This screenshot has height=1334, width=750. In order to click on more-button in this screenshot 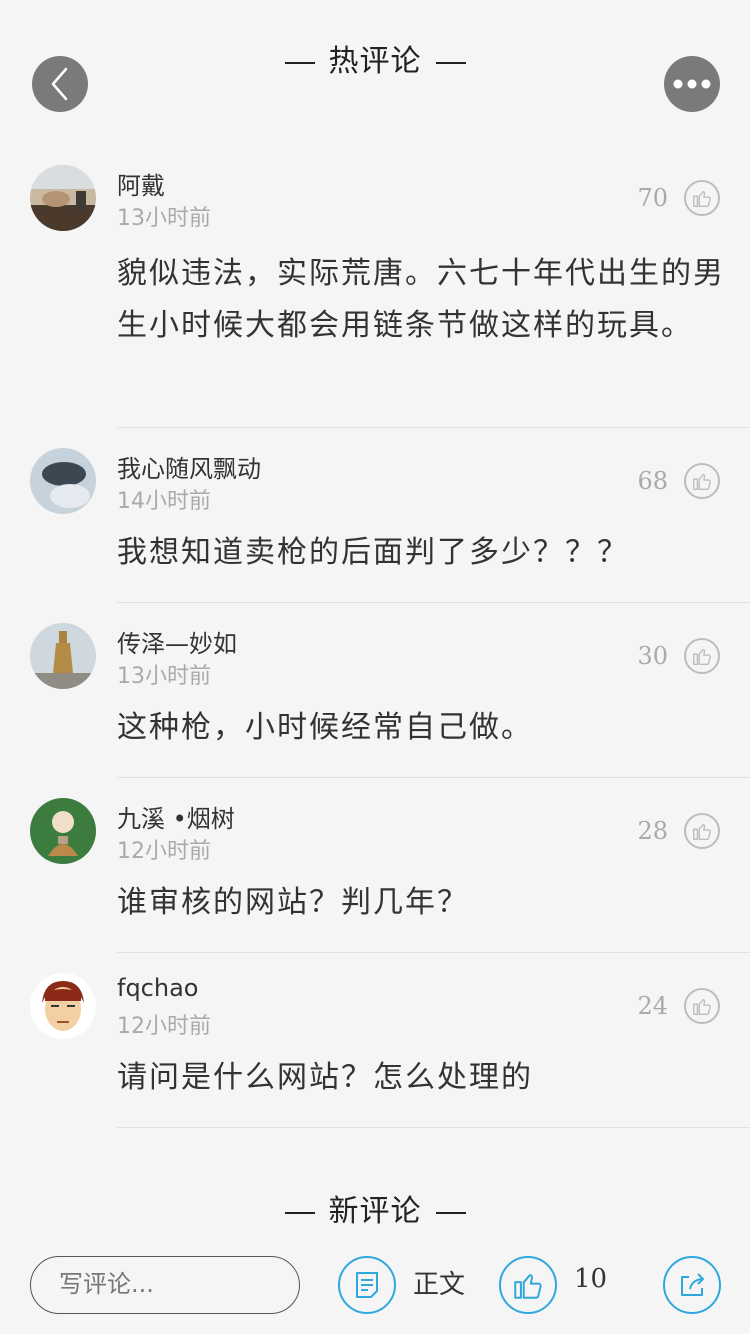, I will do `click(692, 84)`.